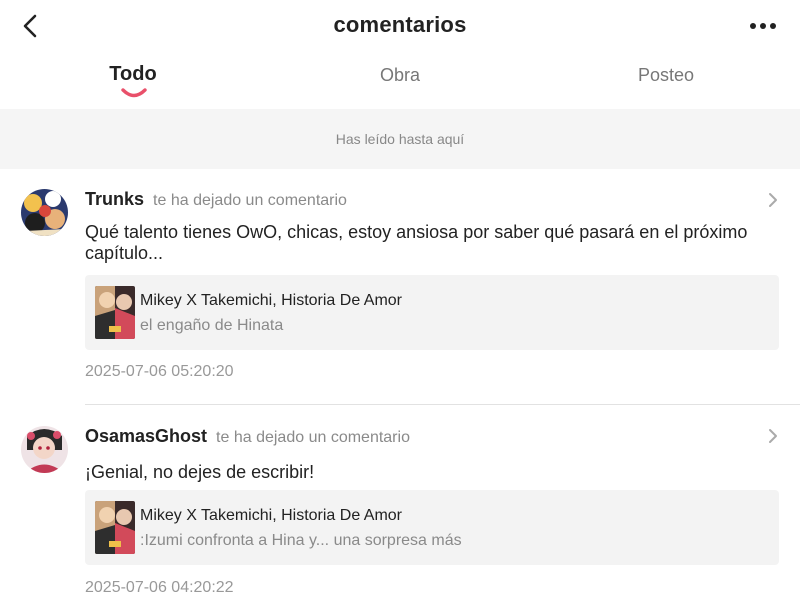 This screenshot has width=800, height=600. What do you see at coordinates (400, 75) in the screenshot?
I see `tab-obra: Obra` at bounding box center [400, 75].